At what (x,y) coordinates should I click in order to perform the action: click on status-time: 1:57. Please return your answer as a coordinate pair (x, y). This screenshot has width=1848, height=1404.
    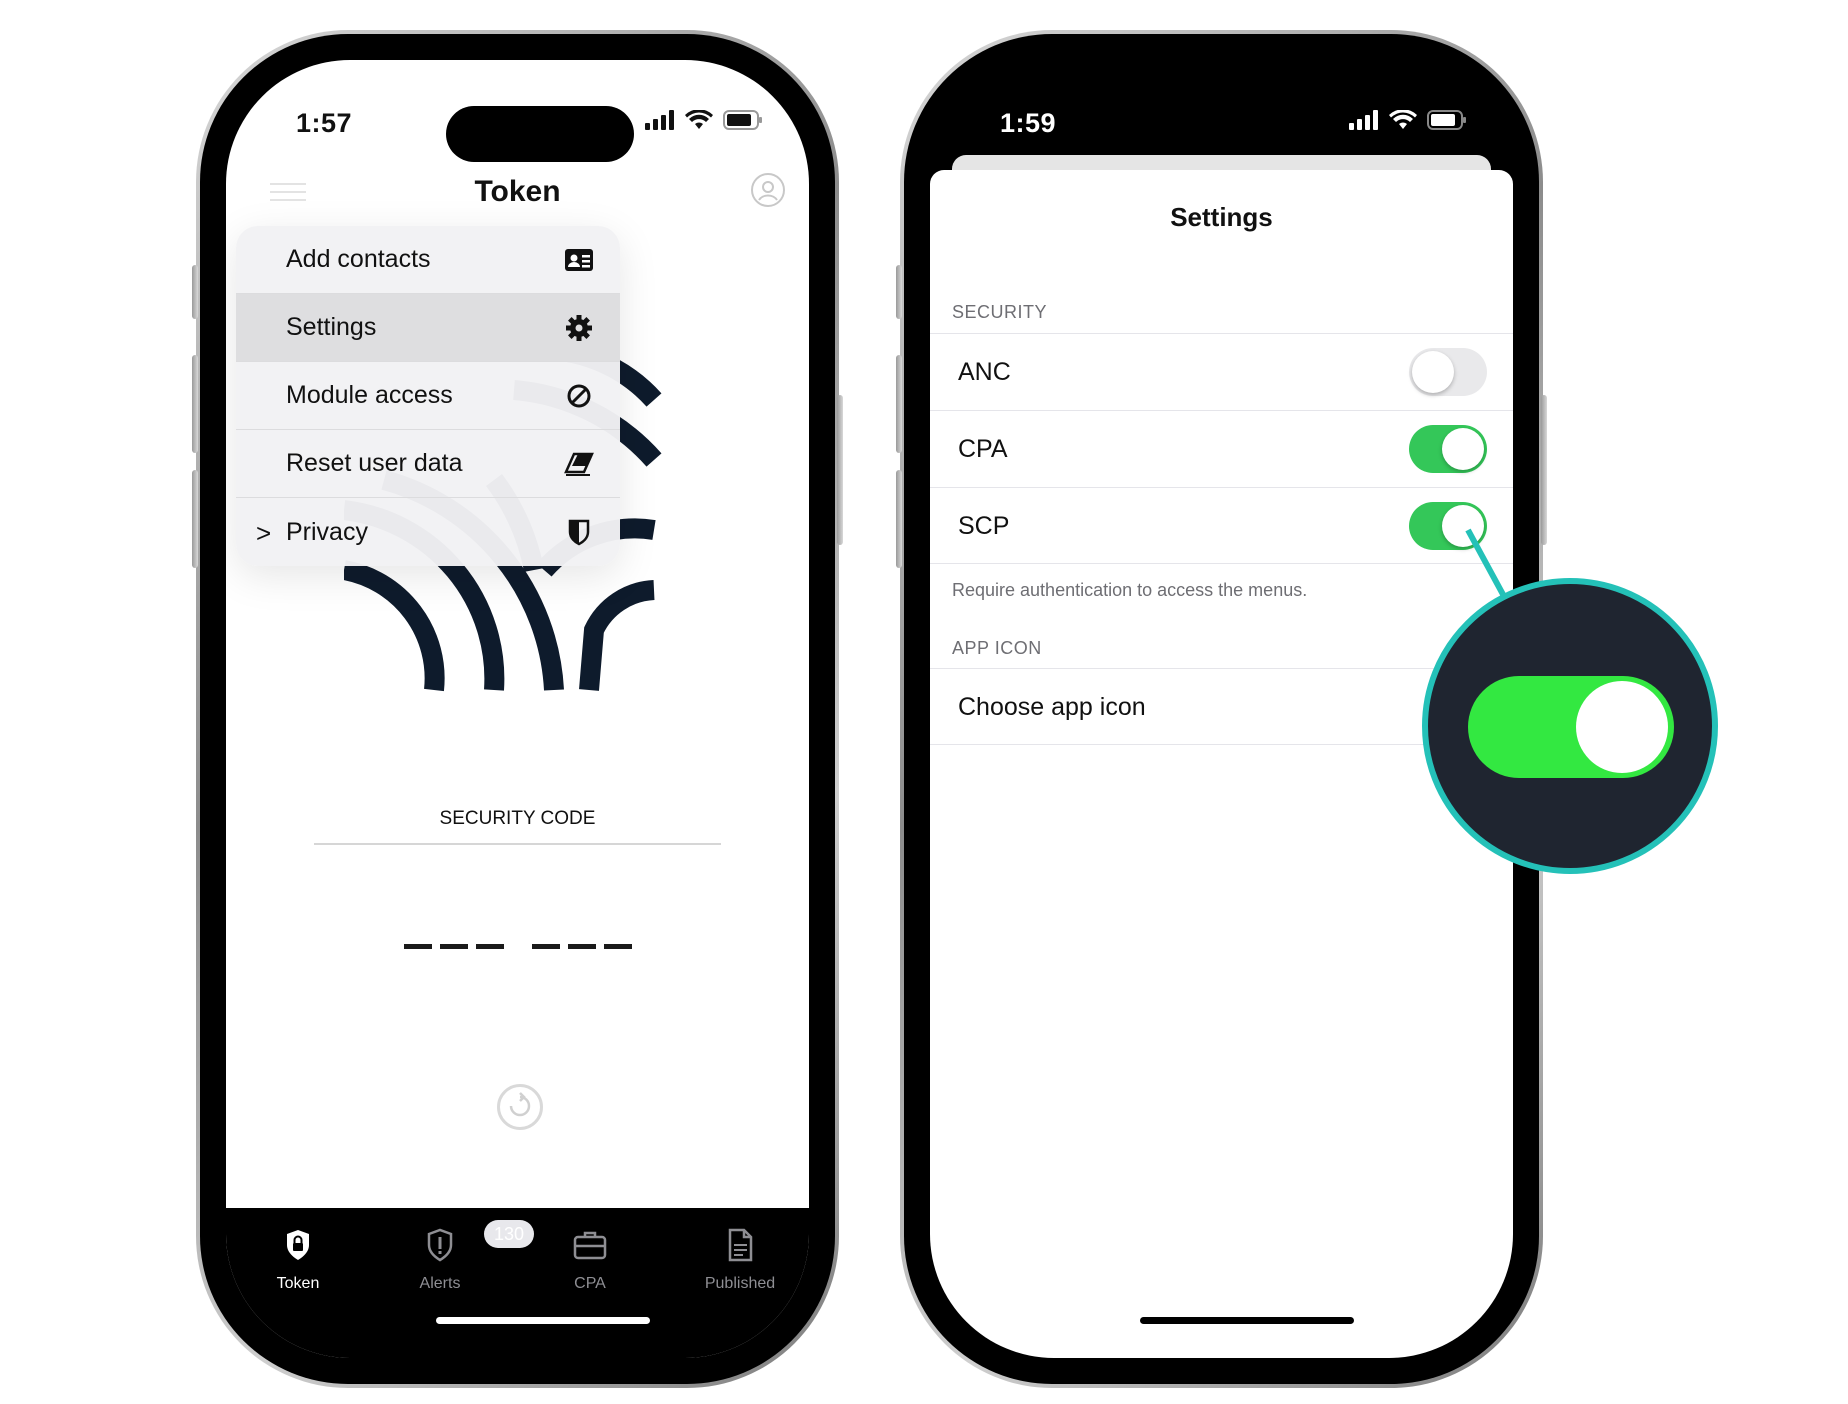
    Looking at the image, I should click on (324, 123).